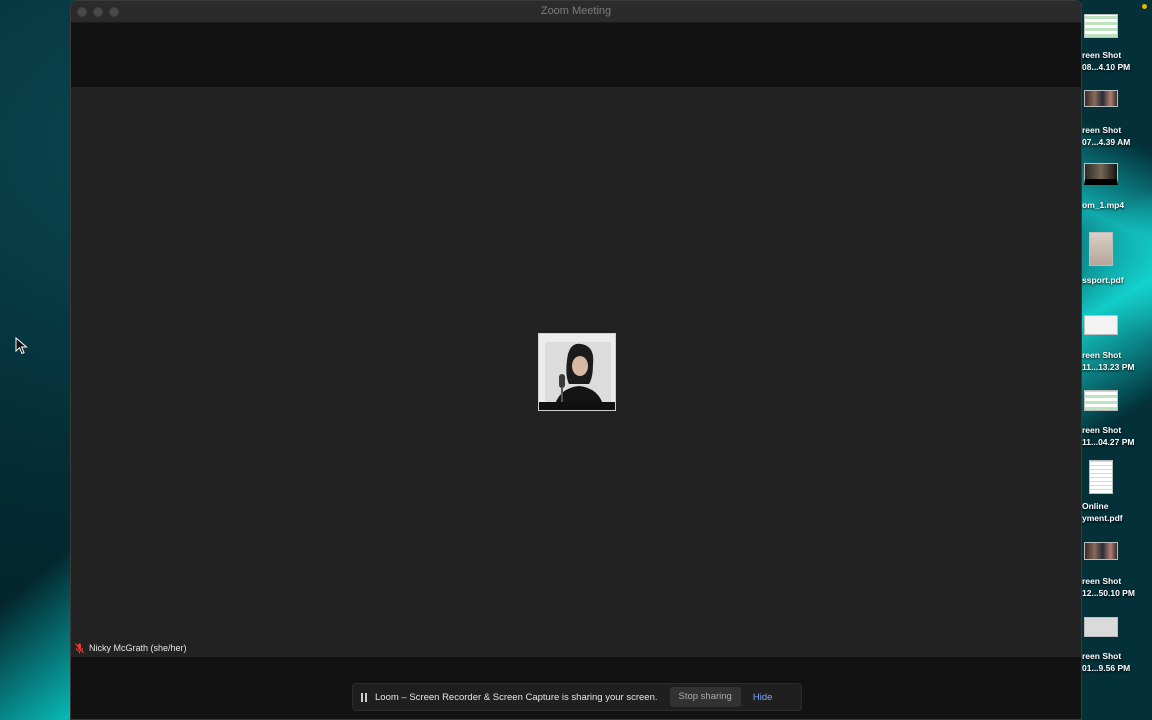 The height and width of the screenshot is (720, 1152). I want to click on file-name-line2: om_1.mp4, so click(1103, 205).